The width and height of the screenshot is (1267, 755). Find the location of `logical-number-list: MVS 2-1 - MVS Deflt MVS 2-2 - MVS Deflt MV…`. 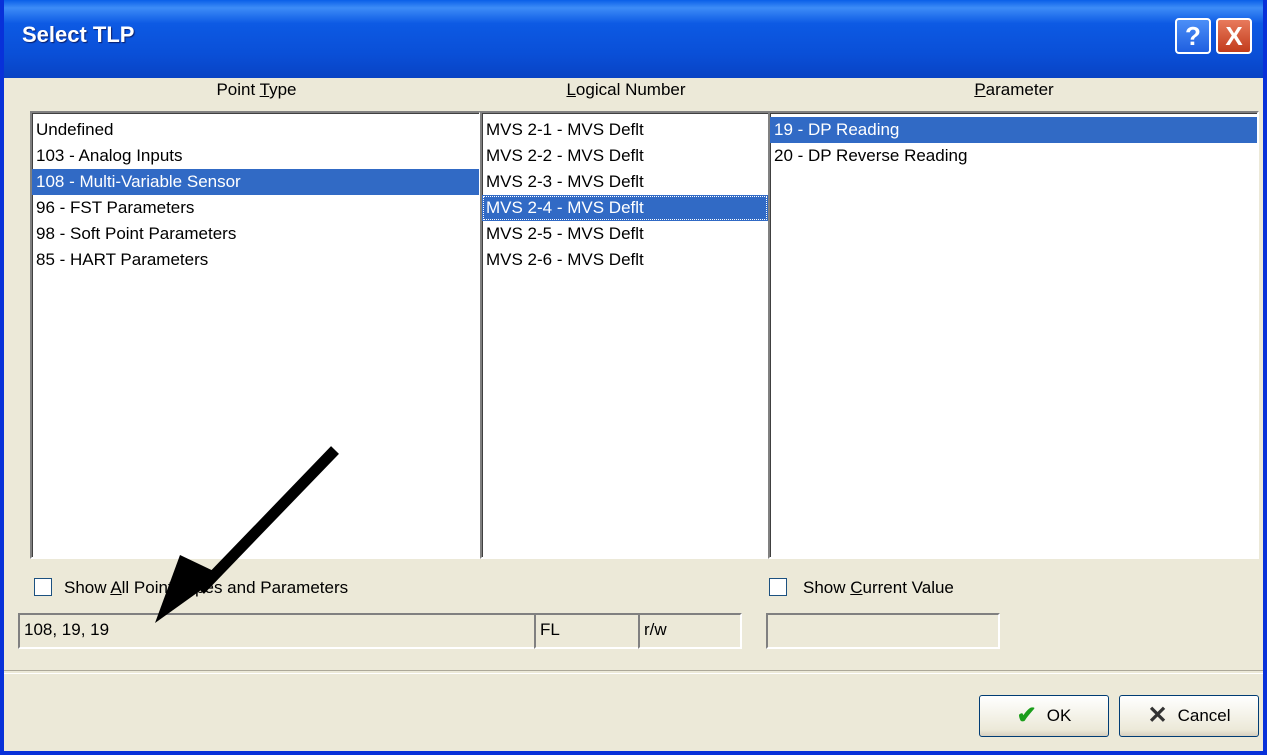

logical-number-list: MVS 2-1 - MVS Deflt MVS 2-2 - MVS Deflt MV… is located at coordinates (625, 335).